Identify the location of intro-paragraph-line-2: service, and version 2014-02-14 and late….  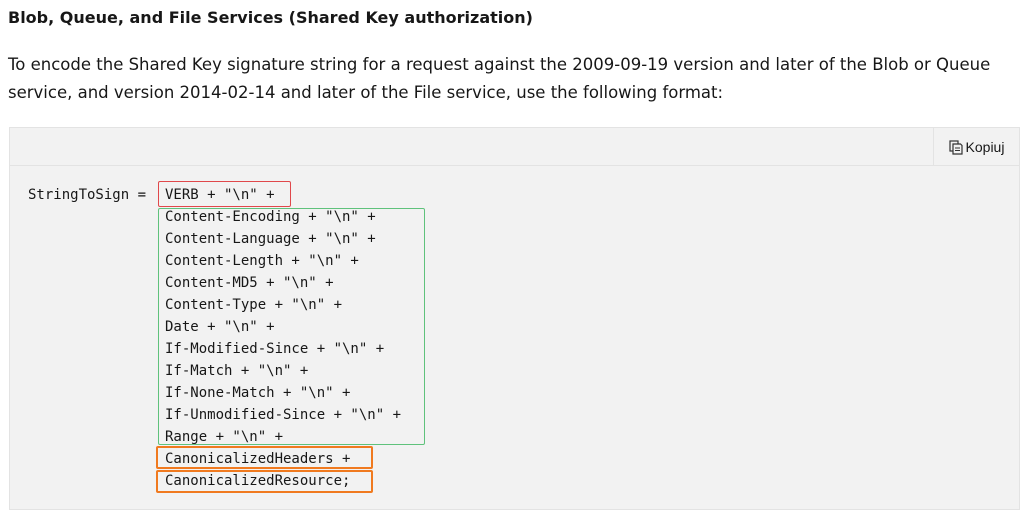
(366, 92).